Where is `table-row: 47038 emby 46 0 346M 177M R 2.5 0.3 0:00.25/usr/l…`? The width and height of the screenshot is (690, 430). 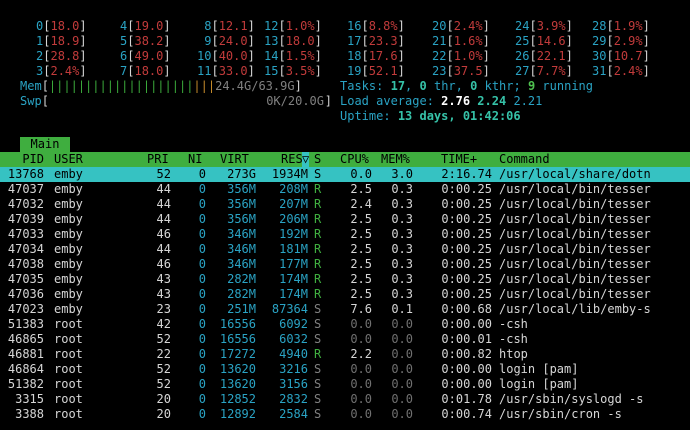
table-row: 47038 emby 46 0 346M 177M R 2.5 0.3 0:00.25/usr/l… is located at coordinates (345, 264).